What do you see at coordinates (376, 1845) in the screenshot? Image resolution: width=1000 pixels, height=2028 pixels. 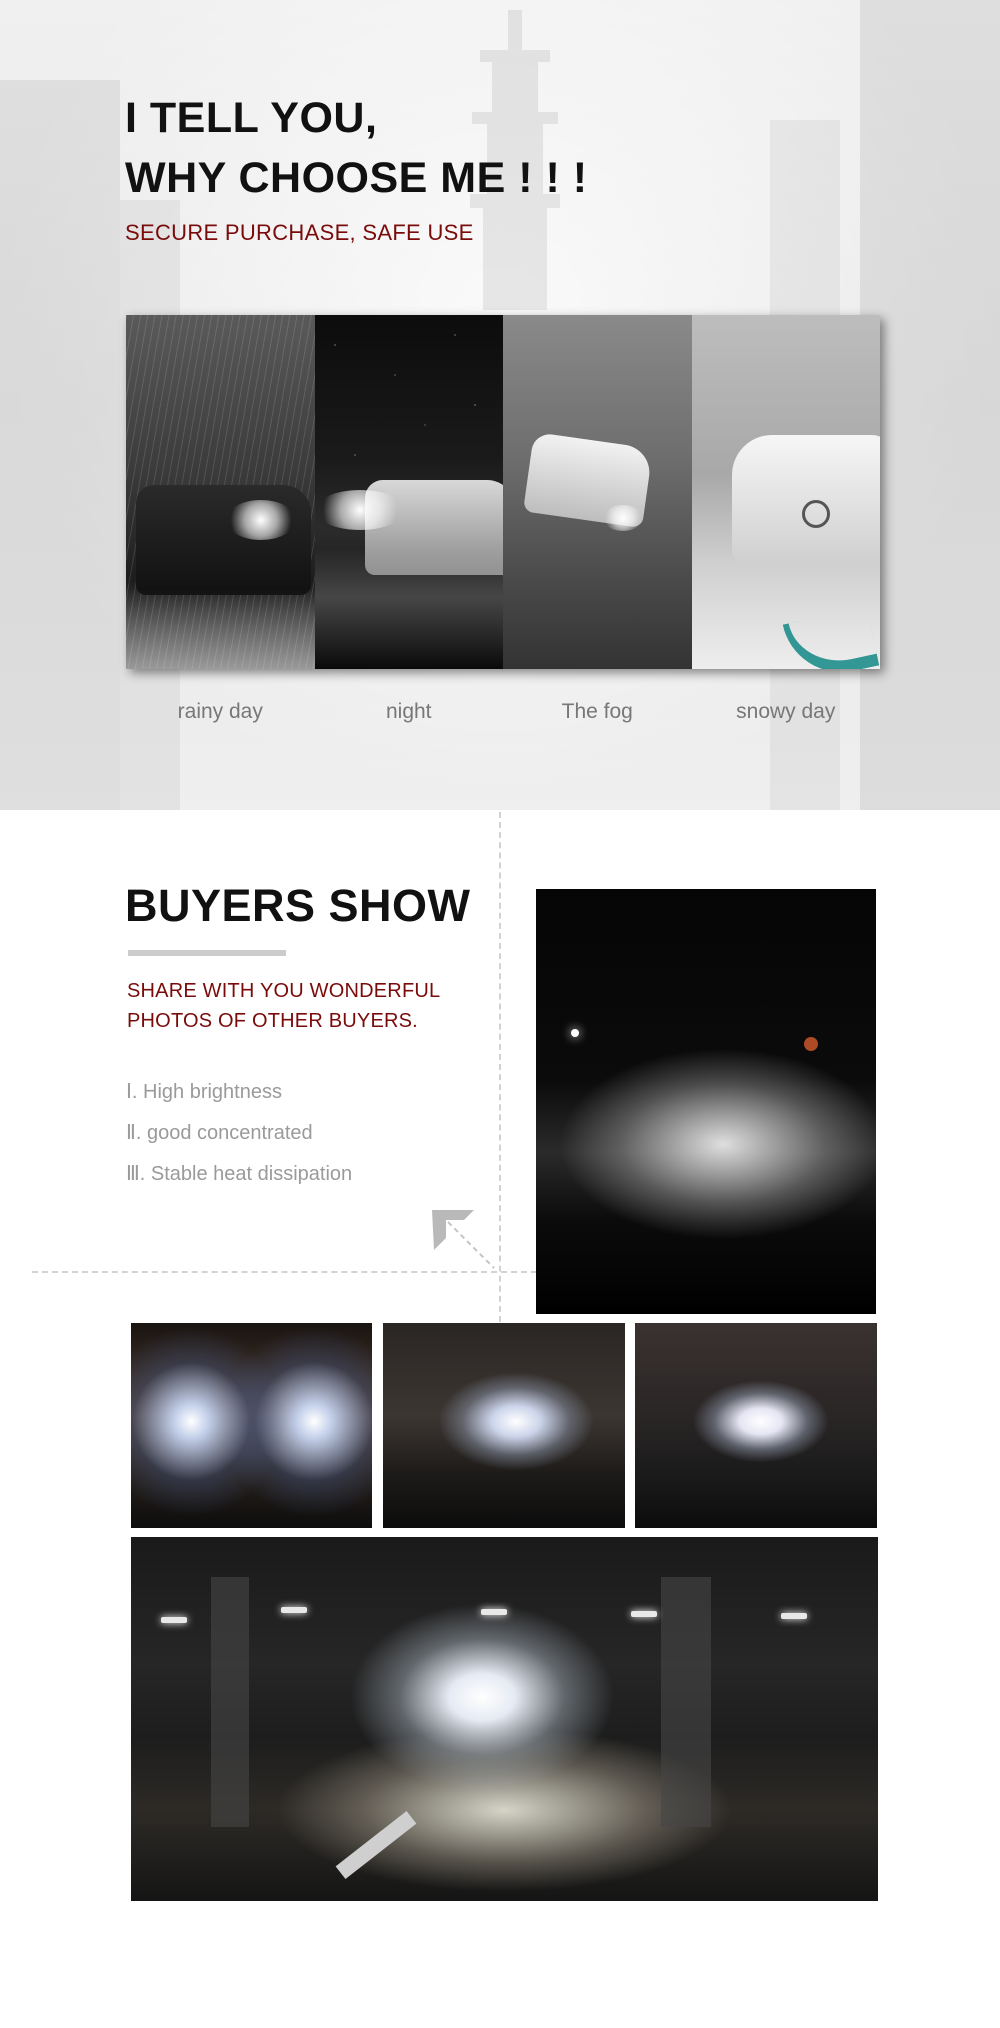 I see `parking-curb` at bounding box center [376, 1845].